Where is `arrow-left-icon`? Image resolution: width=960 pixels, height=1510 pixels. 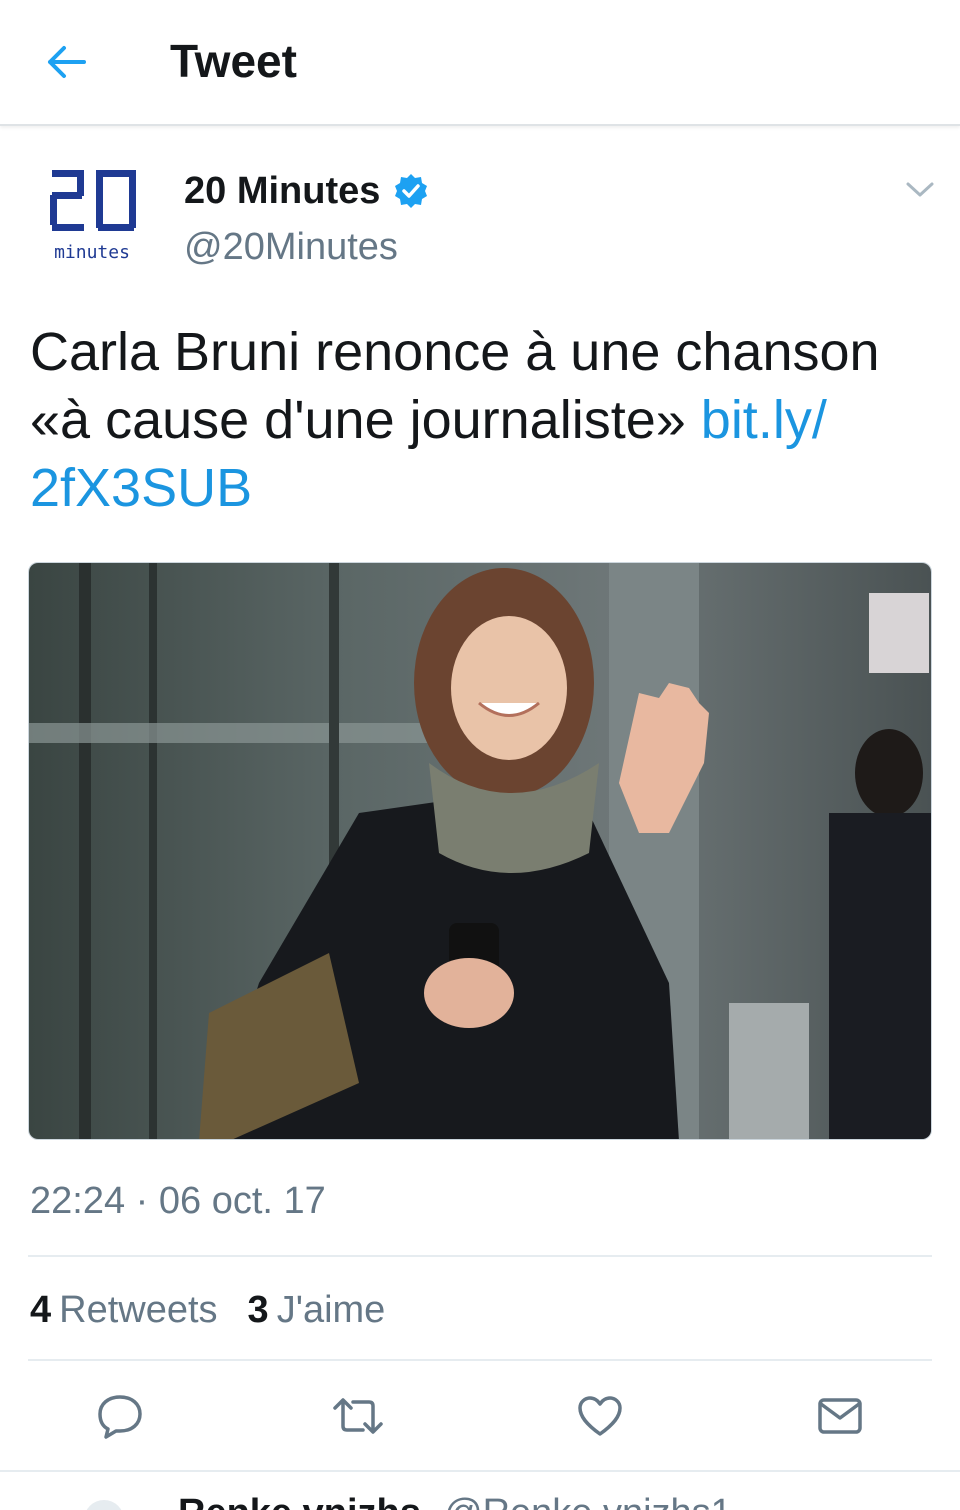
arrow-left-icon is located at coordinates (67, 62).